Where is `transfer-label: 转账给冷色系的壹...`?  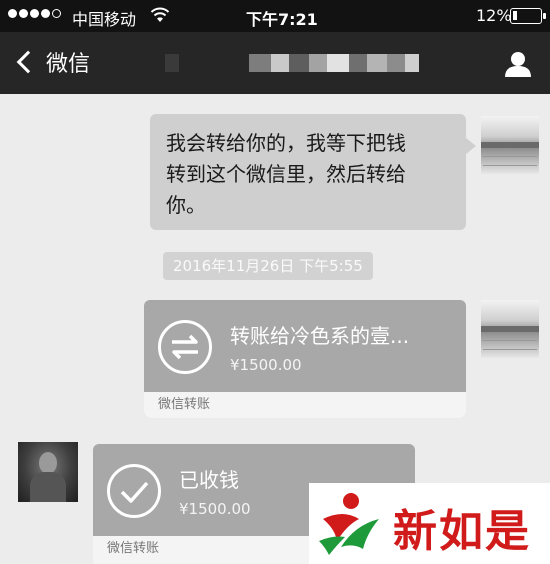 transfer-label: 转账给冷色系的壹... is located at coordinates (320, 336).